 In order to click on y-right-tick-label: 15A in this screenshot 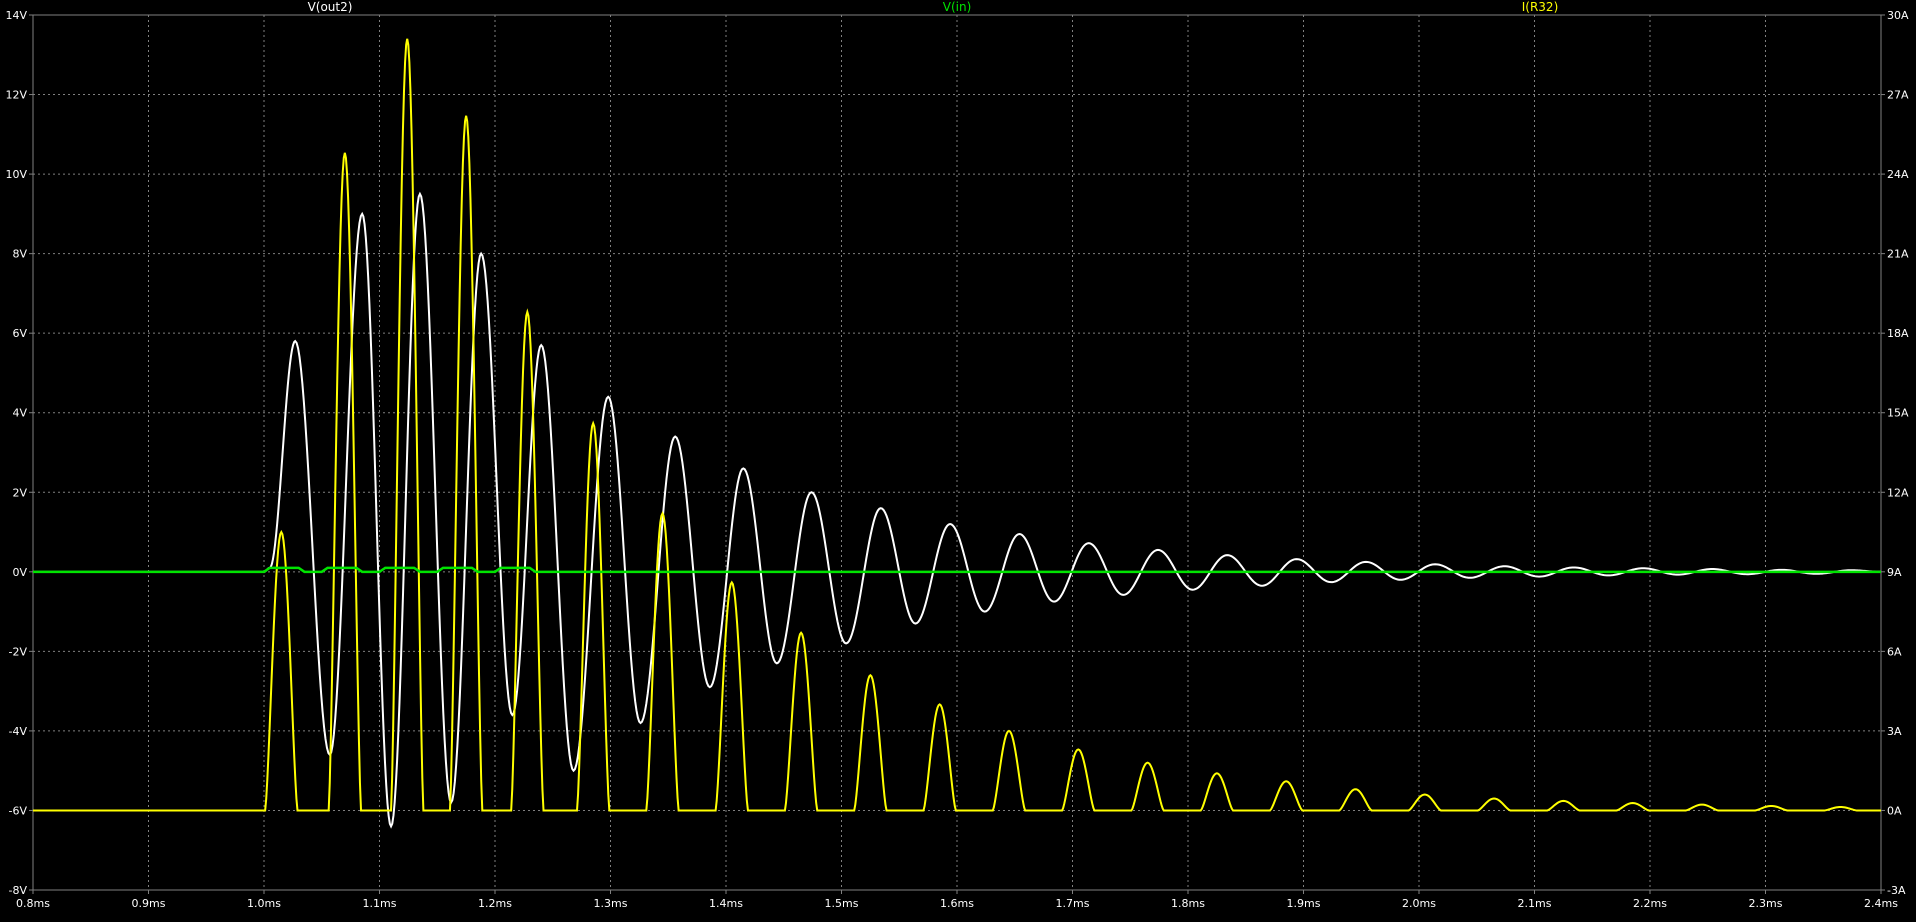, I will do `click(1898, 413)`.